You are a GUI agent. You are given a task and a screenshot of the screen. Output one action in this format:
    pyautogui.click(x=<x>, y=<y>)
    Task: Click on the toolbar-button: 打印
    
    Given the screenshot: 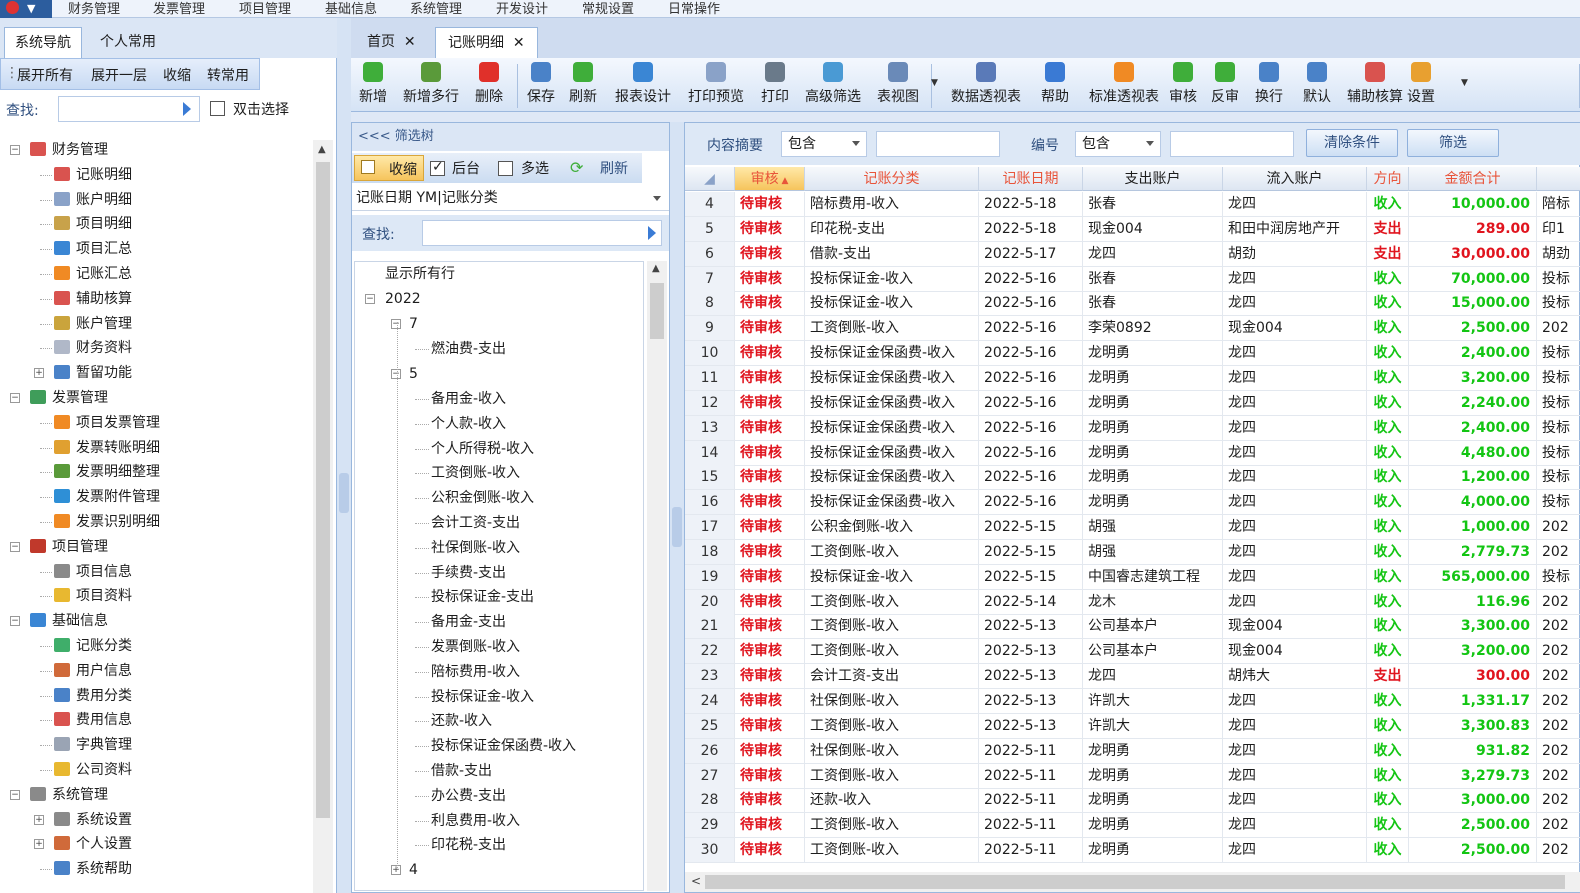 What is the action you would take?
    pyautogui.click(x=775, y=84)
    